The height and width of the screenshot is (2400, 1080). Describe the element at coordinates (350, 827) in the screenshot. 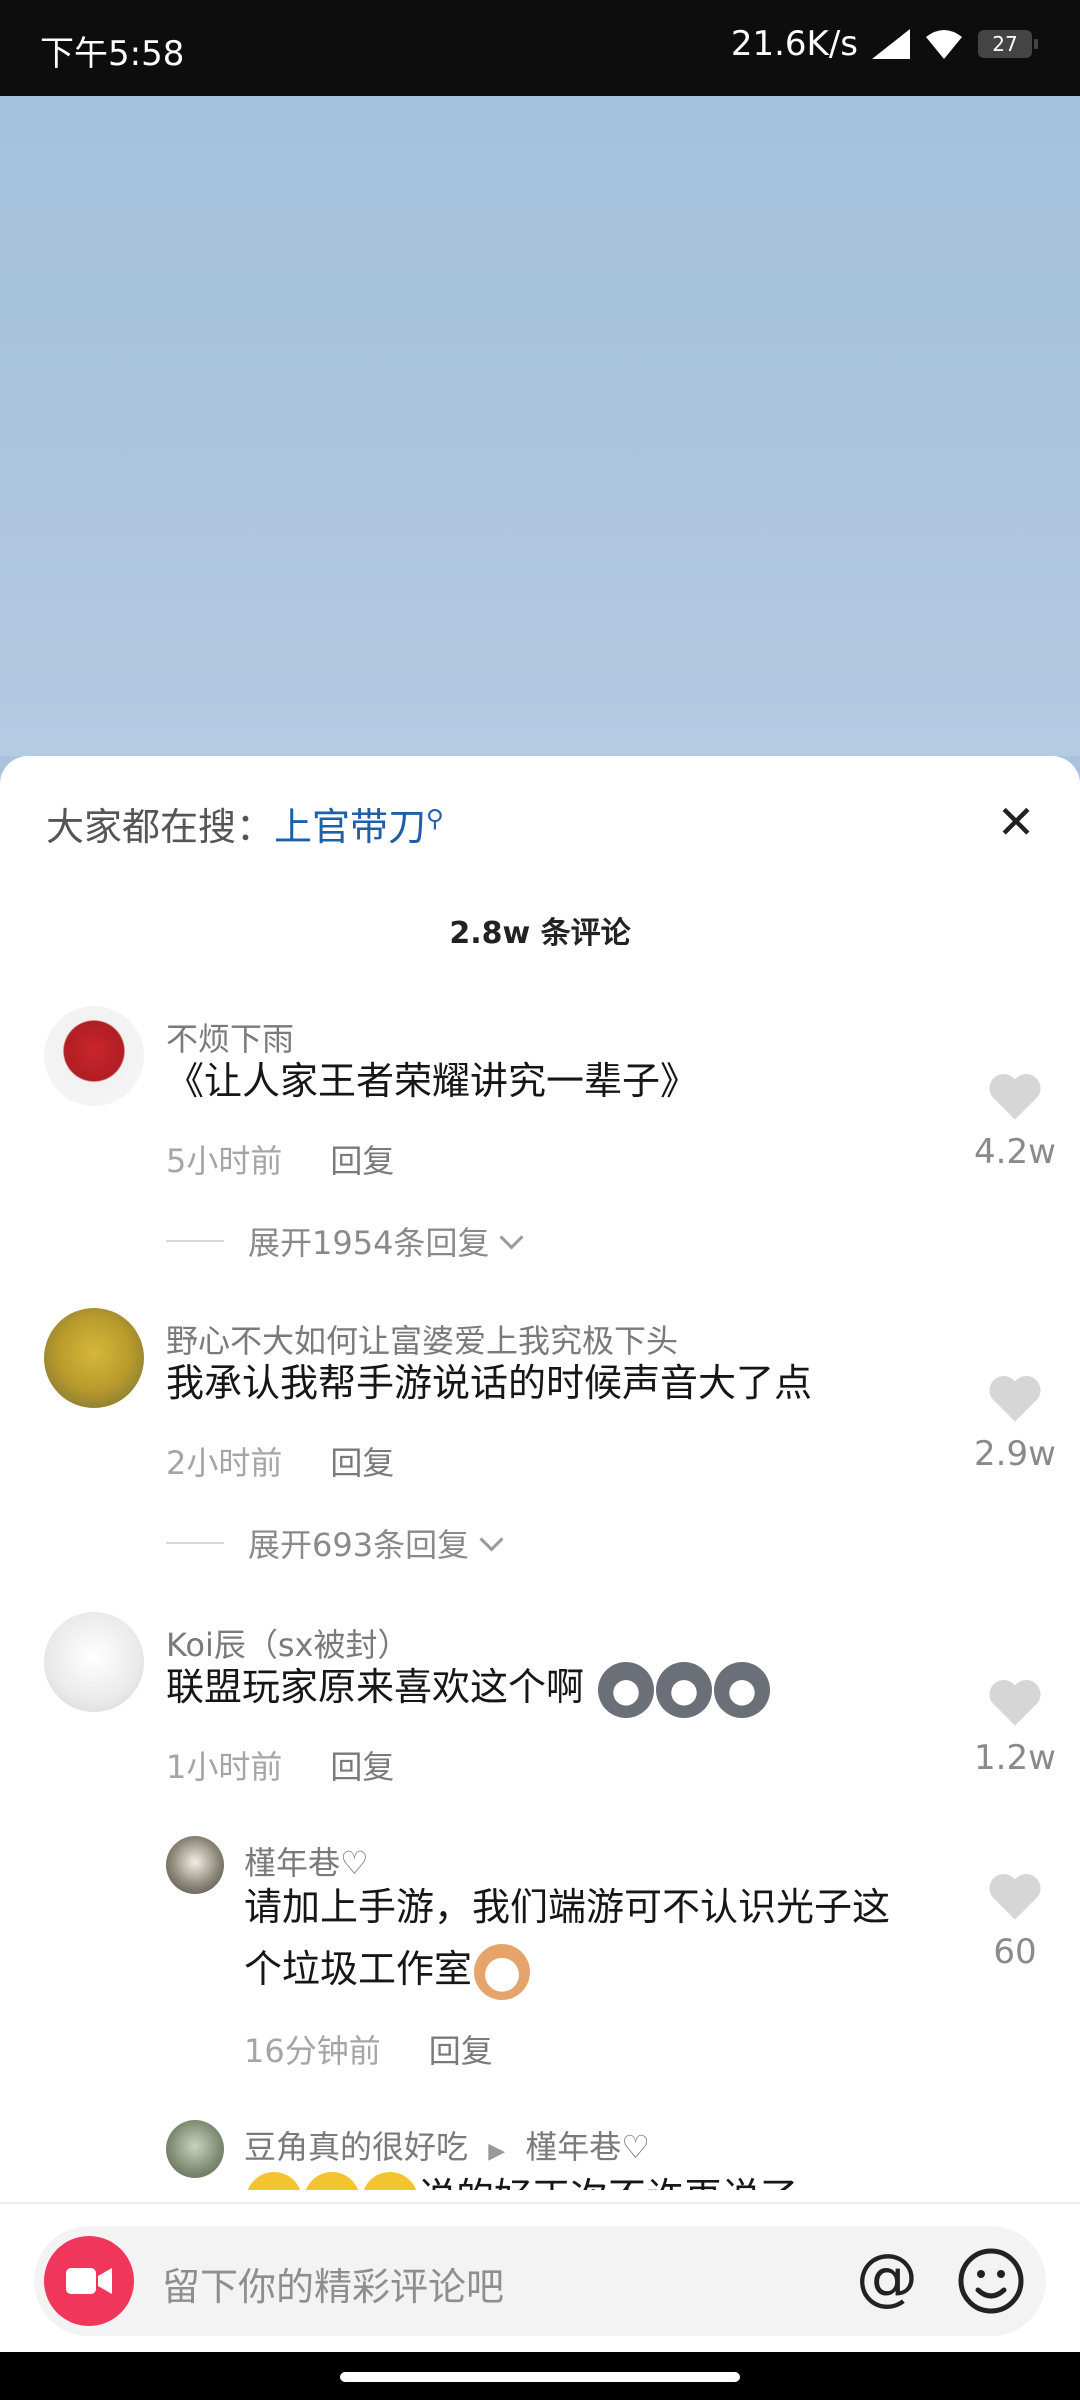

I see `trending-search-keyword: 上官带刀` at that location.